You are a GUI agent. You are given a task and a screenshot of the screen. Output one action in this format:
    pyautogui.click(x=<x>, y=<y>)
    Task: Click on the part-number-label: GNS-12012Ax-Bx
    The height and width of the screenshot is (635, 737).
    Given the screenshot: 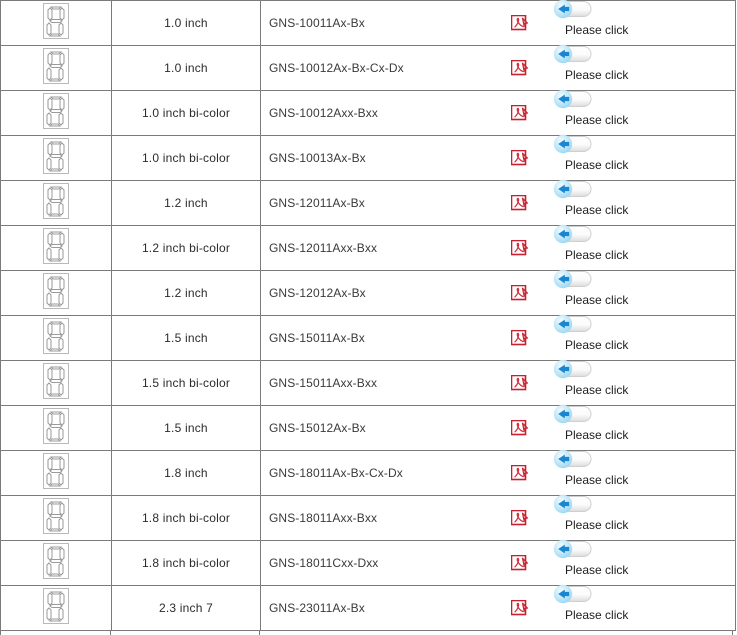 What is the action you would take?
    pyautogui.click(x=317, y=293)
    